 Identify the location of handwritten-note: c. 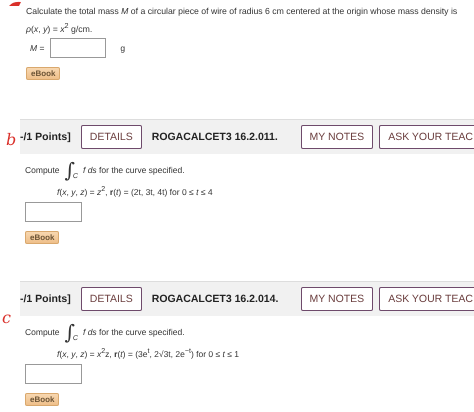
(6, 317).